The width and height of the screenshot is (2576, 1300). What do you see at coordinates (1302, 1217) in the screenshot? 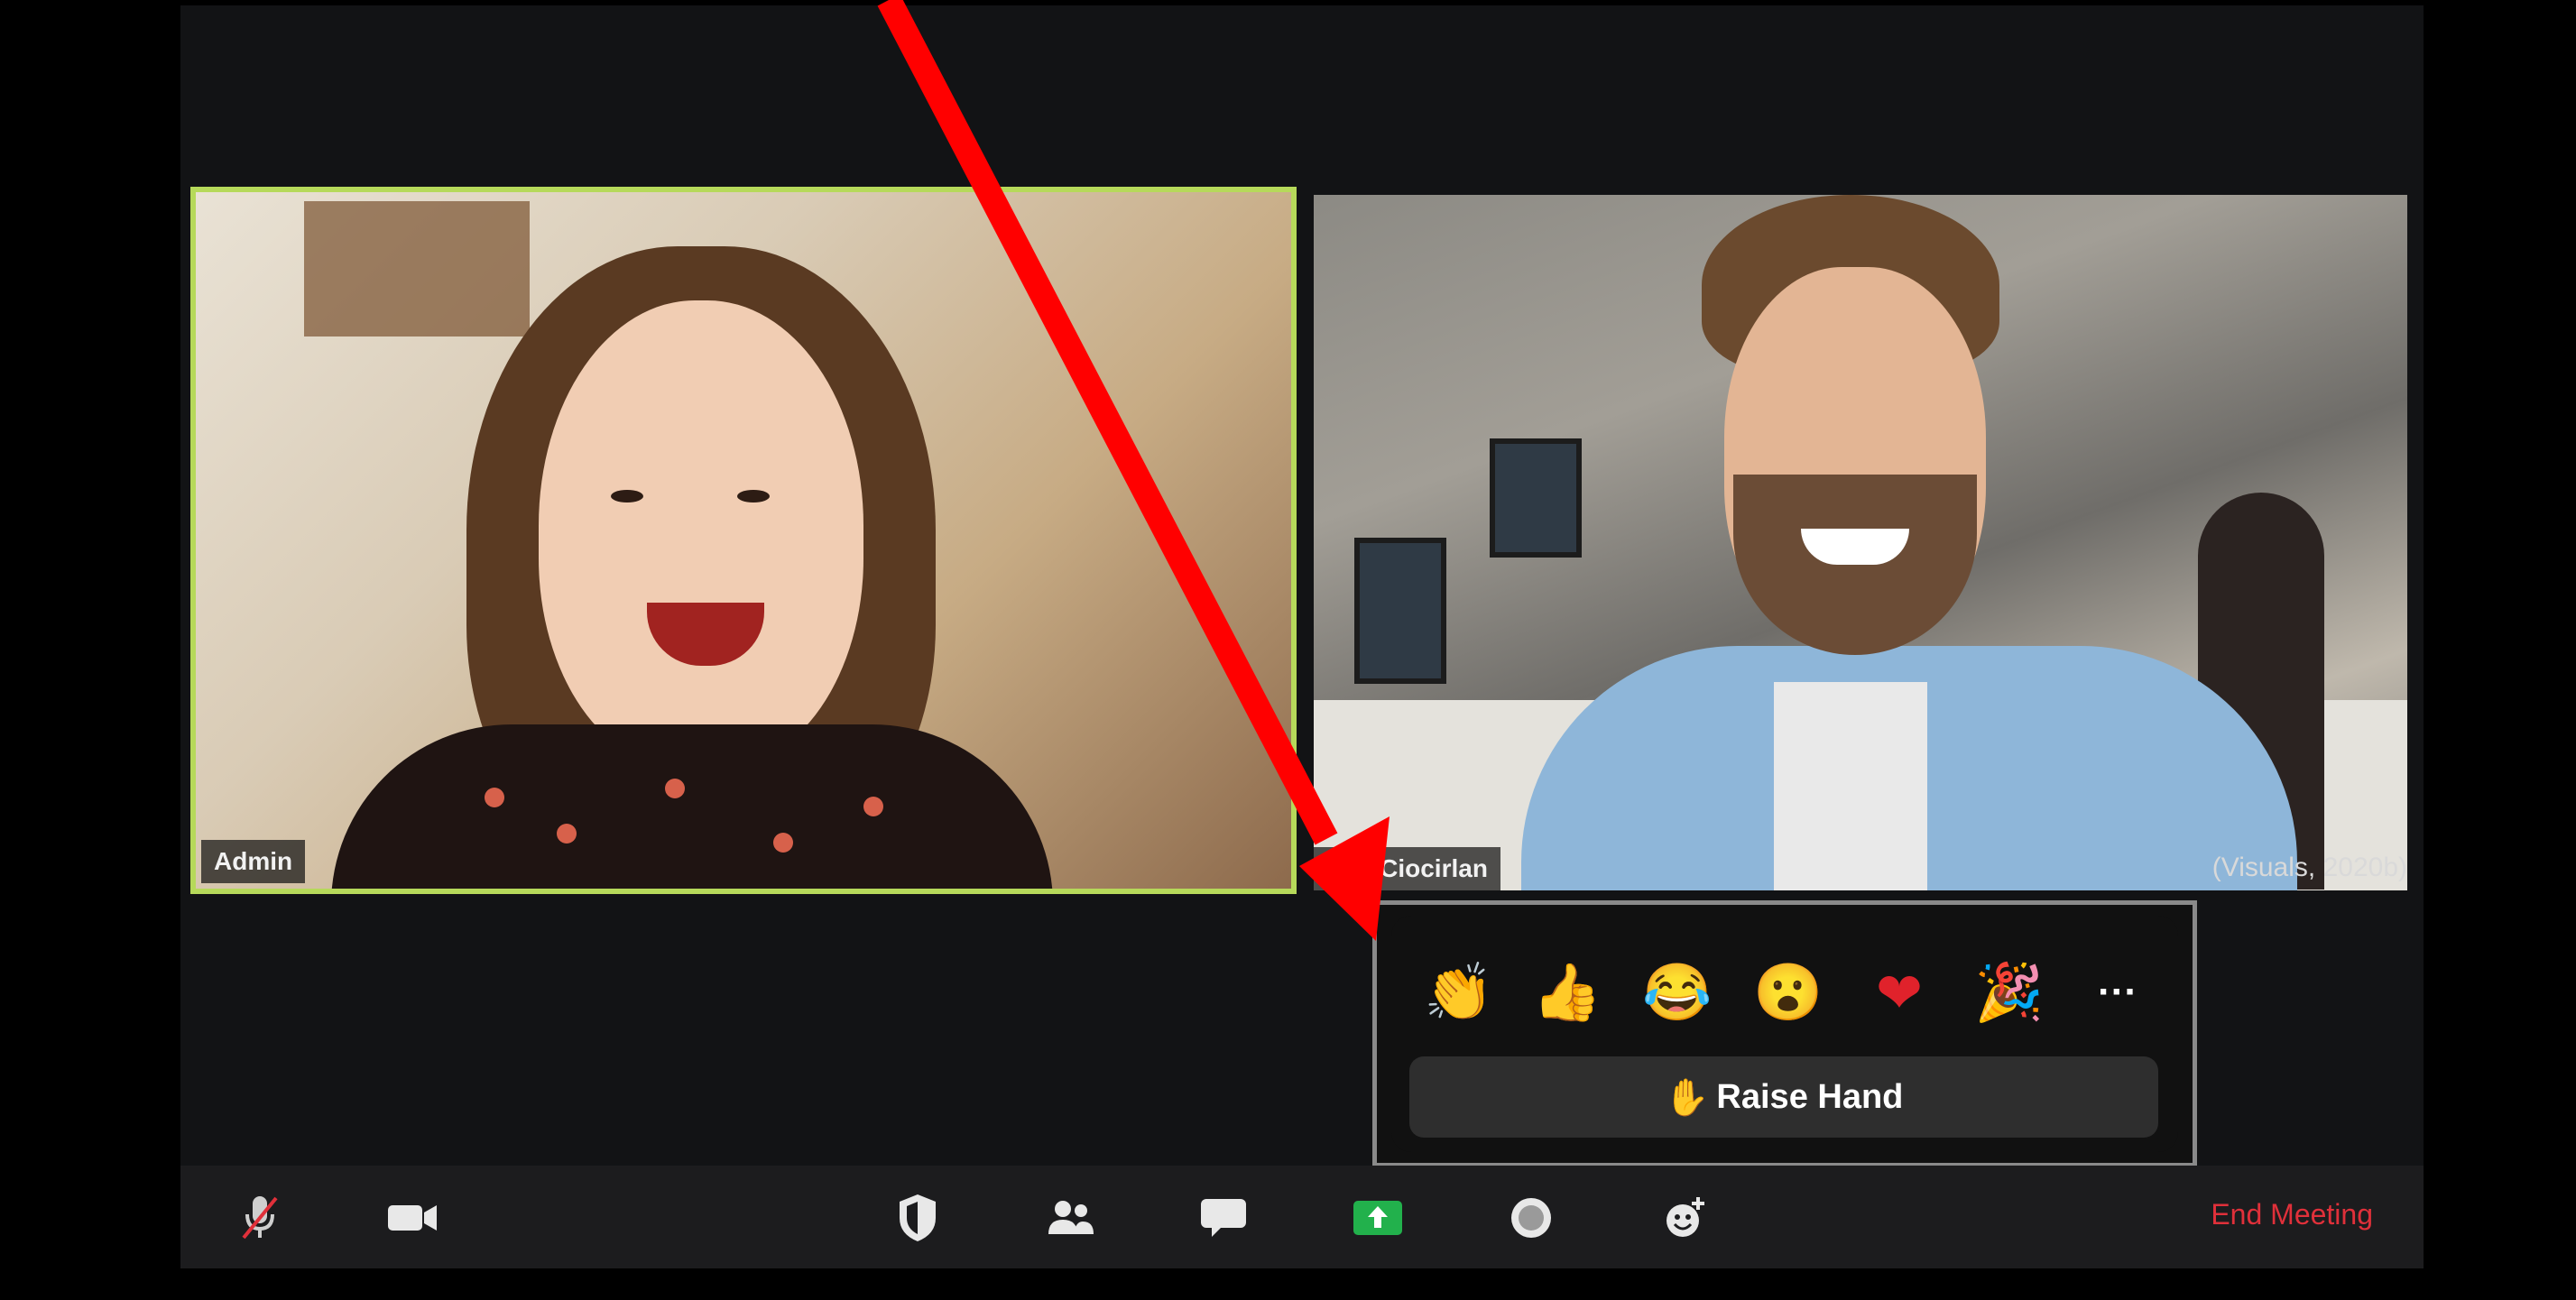
I see `meeting-toolbar: End Meeting` at bounding box center [1302, 1217].